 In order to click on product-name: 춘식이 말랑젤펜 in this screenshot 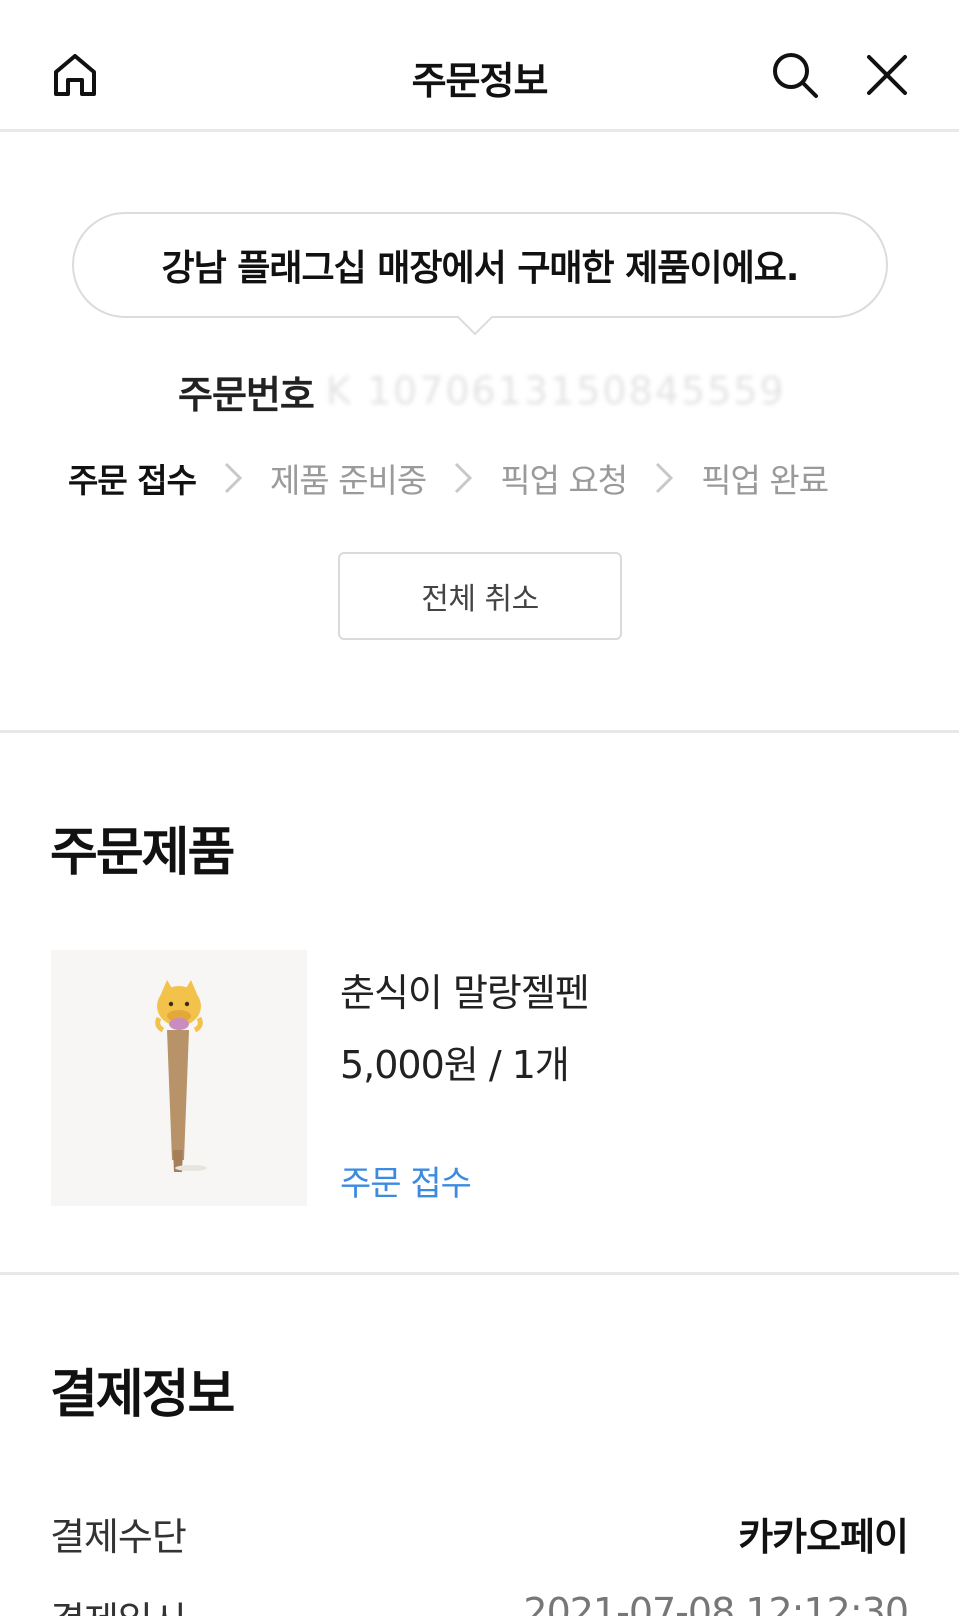, I will do `click(465, 989)`.